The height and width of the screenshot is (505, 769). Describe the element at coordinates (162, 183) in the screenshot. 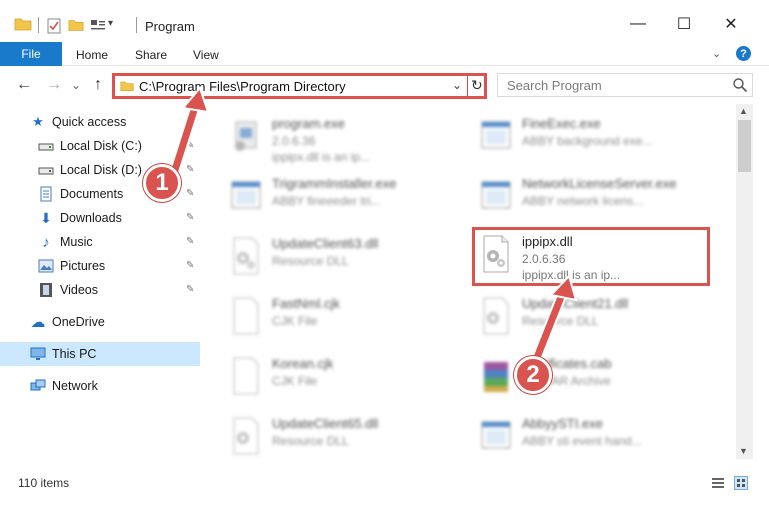

I see `step-callout-1: 1` at that location.